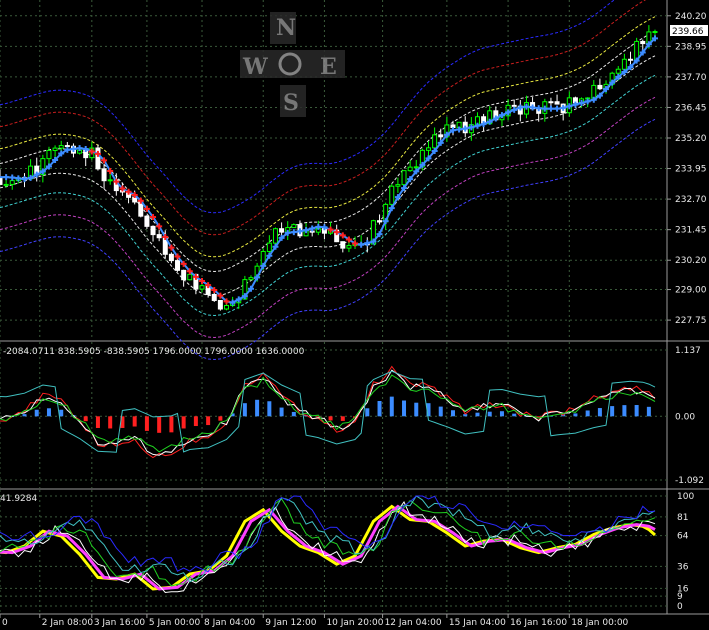 The width and height of the screenshot is (709, 630). What do you see at coordinates (680, 607) in the screenshot?
I see `indicator-2-tick-label: 0` at bounding box center [680, 607].